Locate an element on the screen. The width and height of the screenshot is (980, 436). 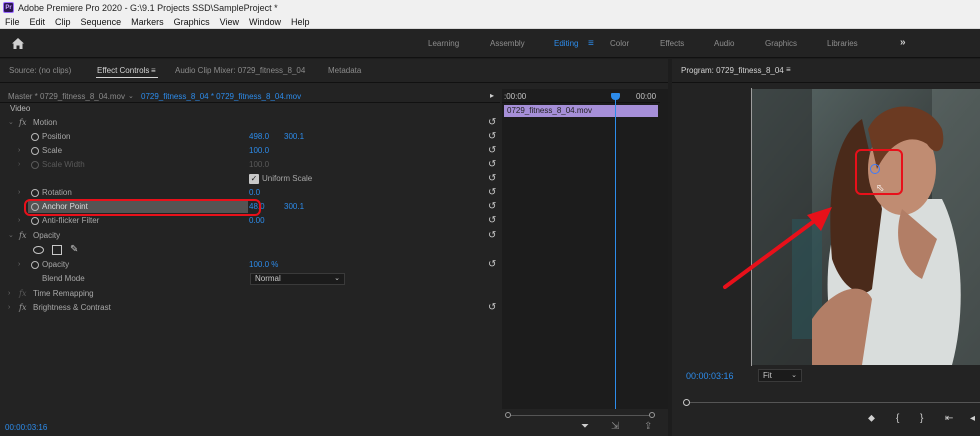
effect-time-remapping: › fx Time Remapping is located at coordinates (250, 294).